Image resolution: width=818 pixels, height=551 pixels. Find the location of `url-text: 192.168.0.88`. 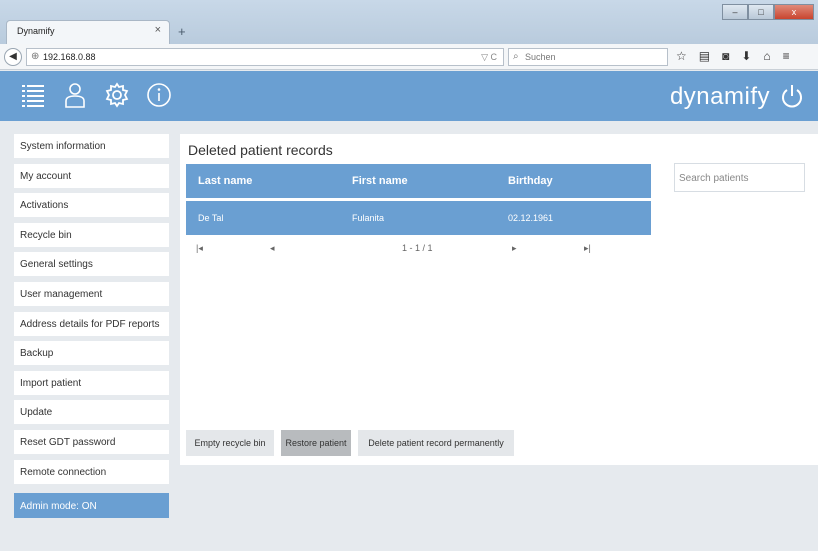

url-text: 192.168.0.88 is located at coordinates (69, 57).